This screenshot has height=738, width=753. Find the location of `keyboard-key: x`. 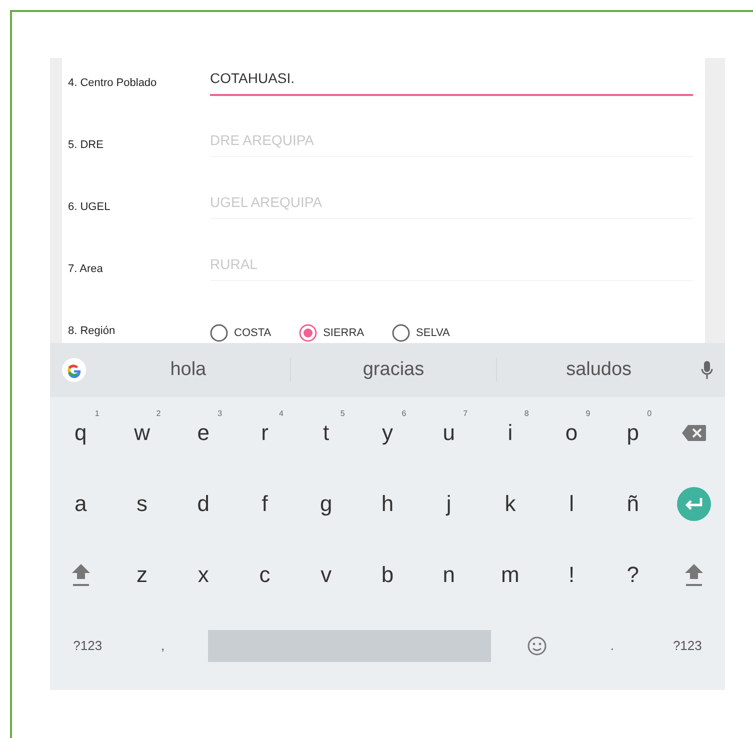

keyboard-key: x is located at coordinates (203, 574).